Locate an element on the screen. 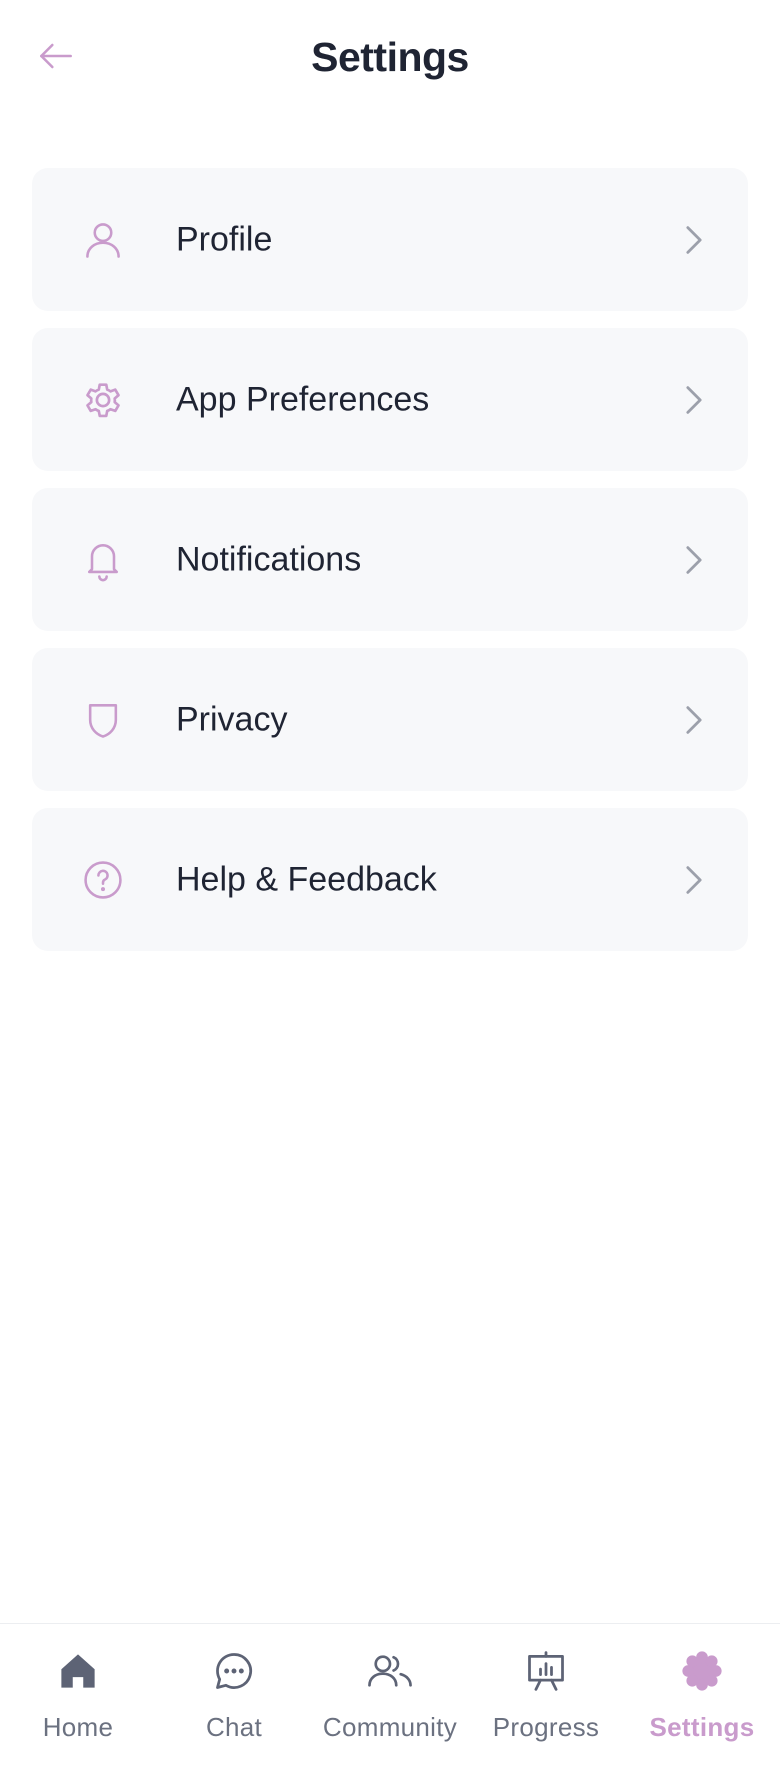 The width and height of the screenshot is (780, 1768). nav-item-progress: Progress is located at coordinates (546, 1696).